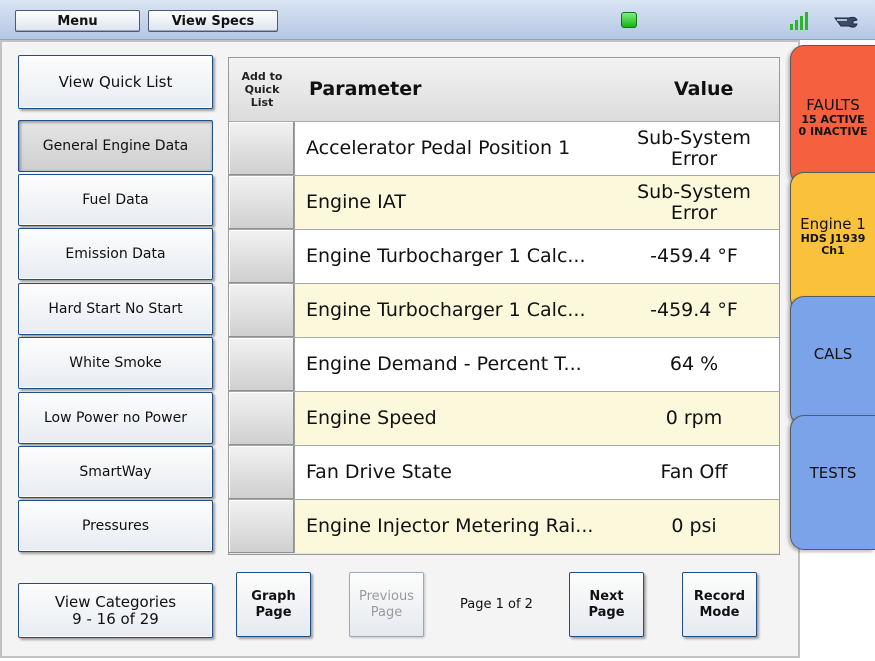 The width and height of the screenshot is (875, 661). What do you see at coordinates (832, 482) in the screenshot?
I see `tab-tests: TESTS` at bounding box center [832, 482].